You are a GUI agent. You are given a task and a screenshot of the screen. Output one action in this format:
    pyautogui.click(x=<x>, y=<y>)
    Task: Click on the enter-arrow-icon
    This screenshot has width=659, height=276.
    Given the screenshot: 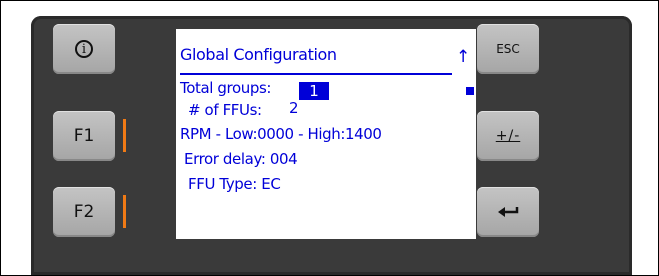 What is the action you would take?
    pyautogui.click(x=508, y=212)
    